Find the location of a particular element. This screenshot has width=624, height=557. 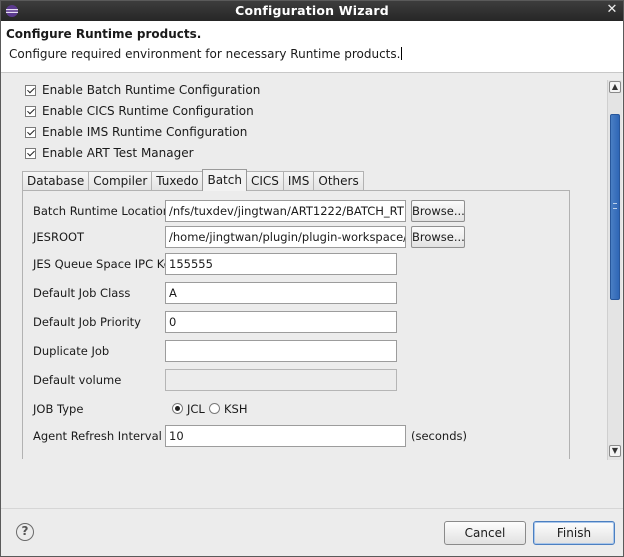

checkbox-enable-batch: Enable Batch Runtime Configuration is located at coordinates (142, 90).